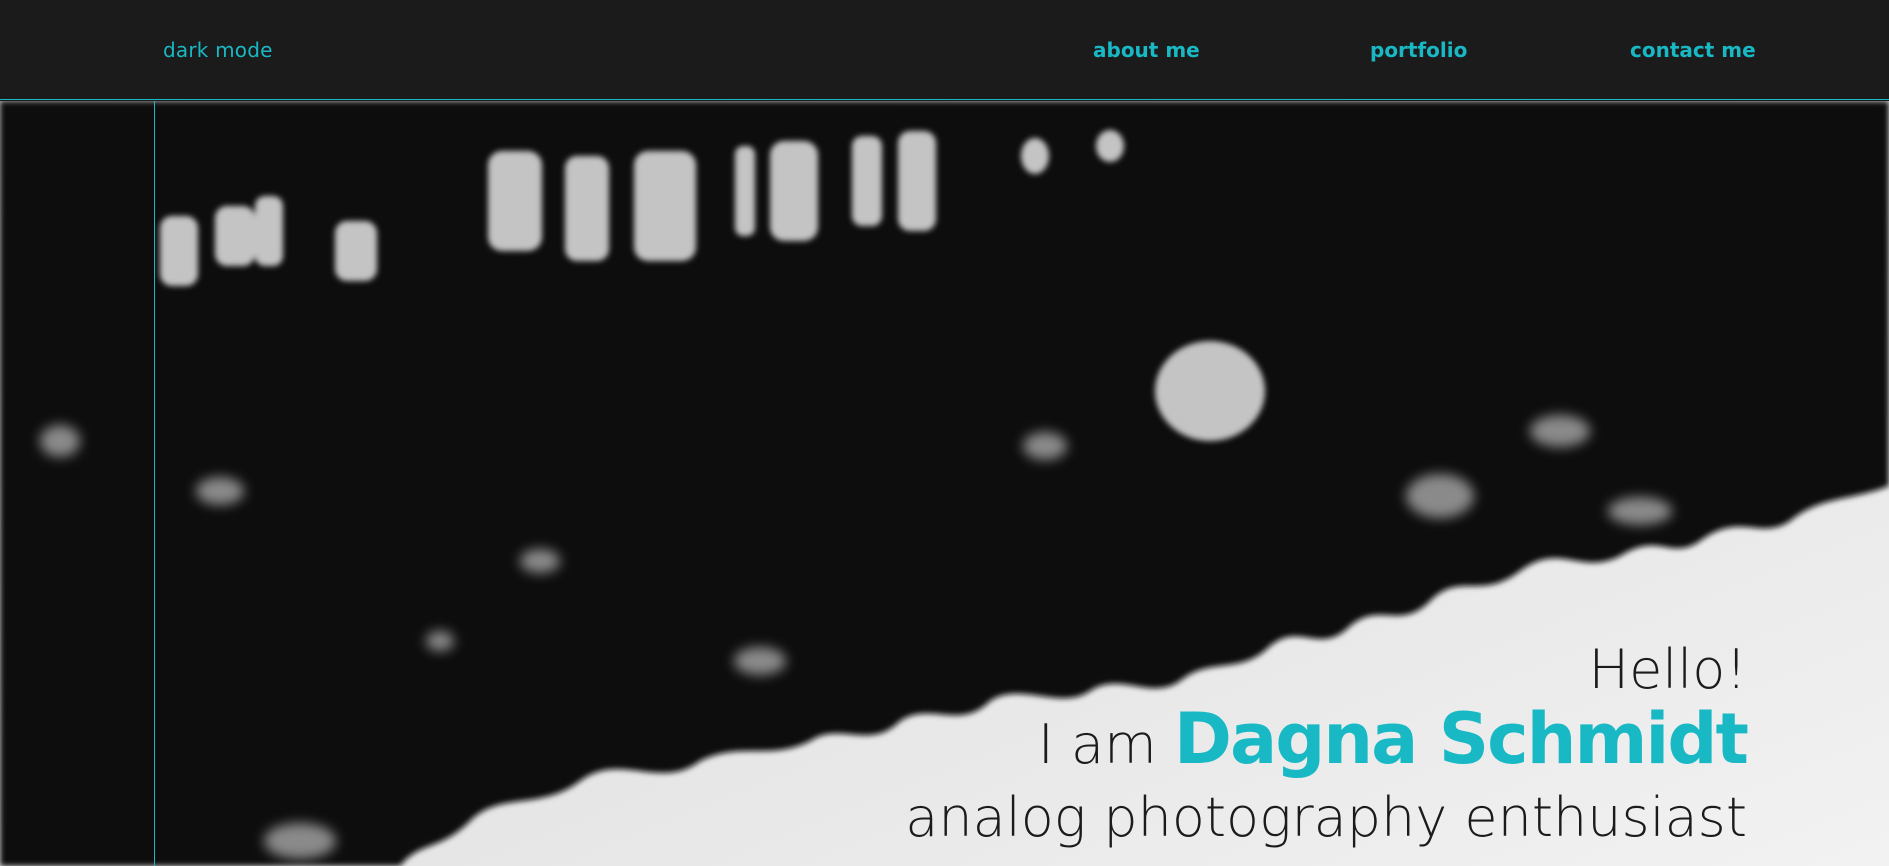  Describe the element at coordinates (1146, 50) in the screenshot. I see `nav-about-me-link: about me` at that location.